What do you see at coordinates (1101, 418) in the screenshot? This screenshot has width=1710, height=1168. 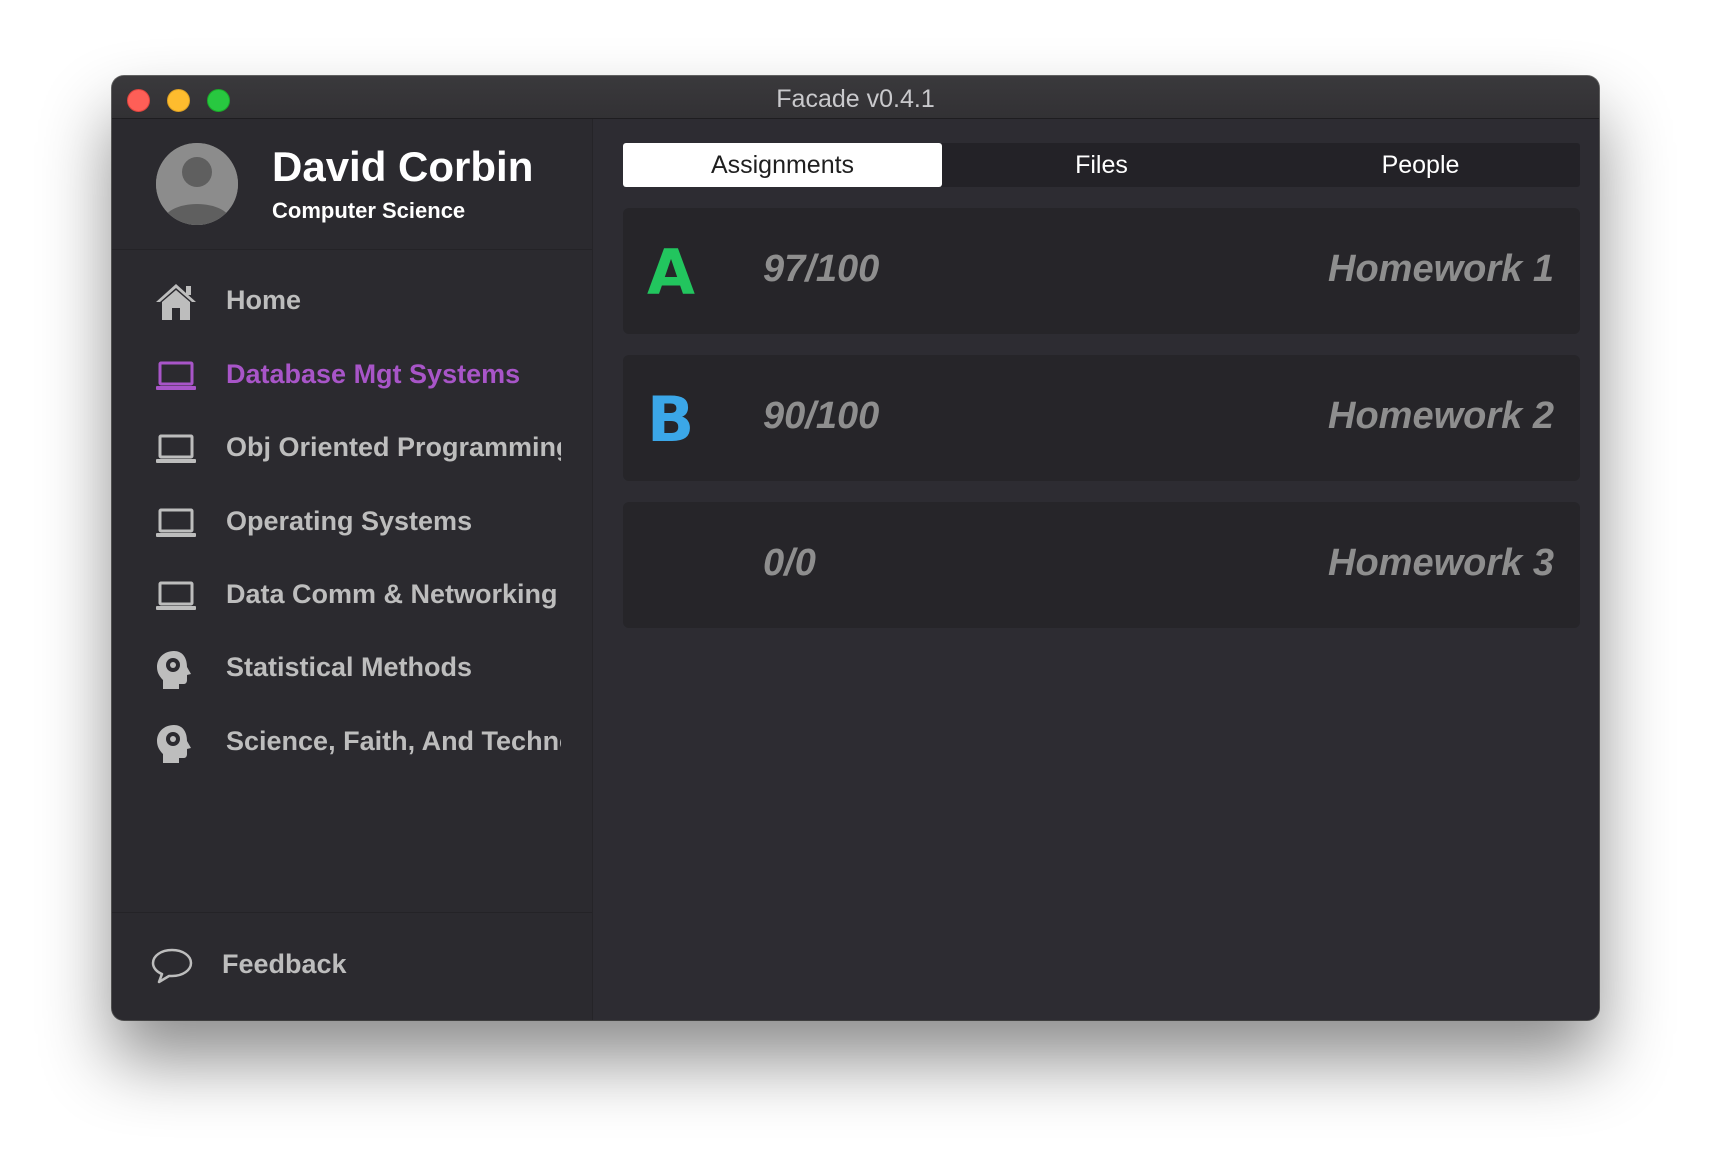 I see `assignment-card: B 90/100 Homework 2` at bounding box center [1101, 418].